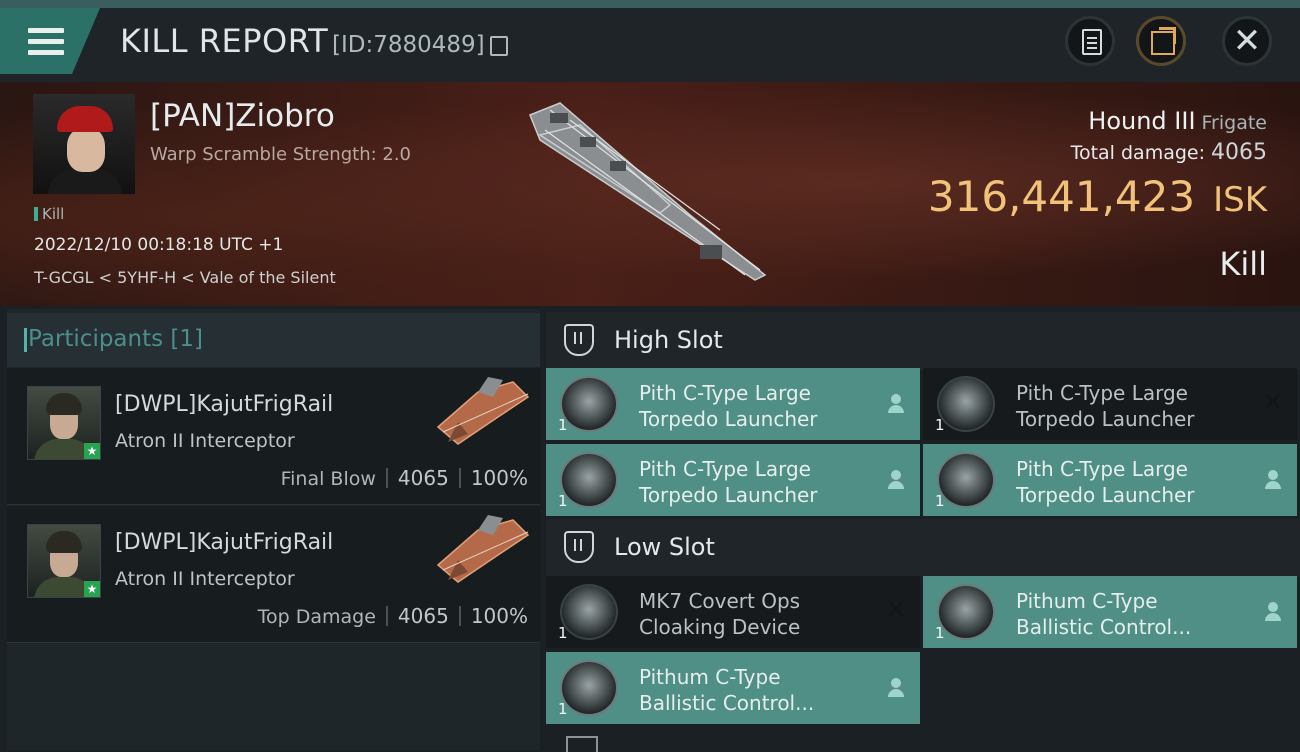 This screenshot has height=752, width=1300. I want to click on victim-portrait, so click(84, 144).